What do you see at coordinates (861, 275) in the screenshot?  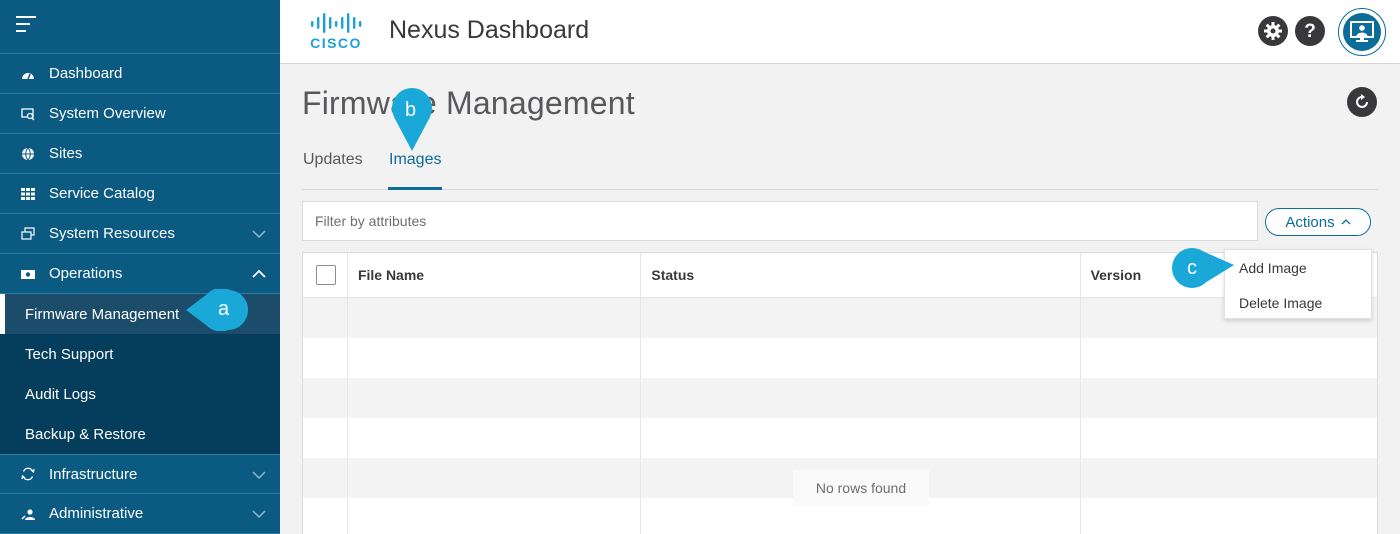 I see `column-header-status: Status` at bounding box center [861, 275].